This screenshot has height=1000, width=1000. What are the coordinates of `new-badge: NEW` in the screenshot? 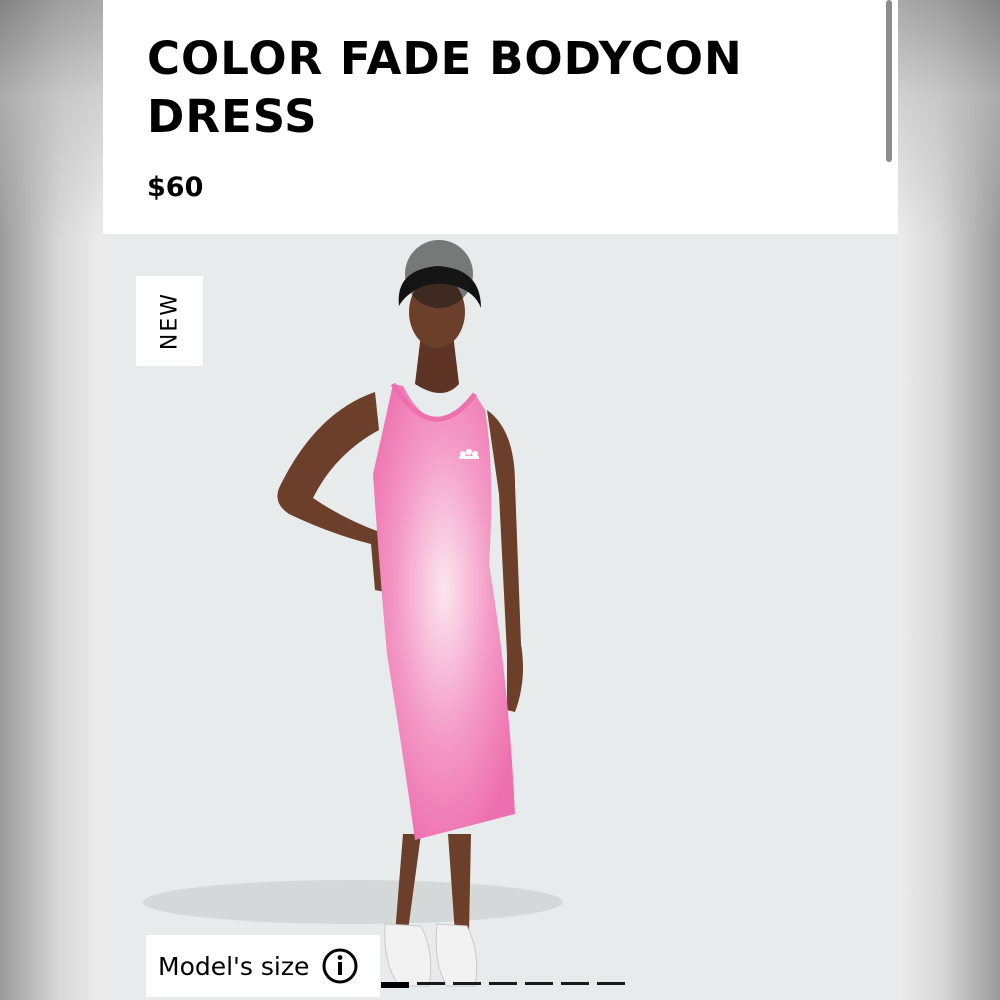 It's located at (169, 321).